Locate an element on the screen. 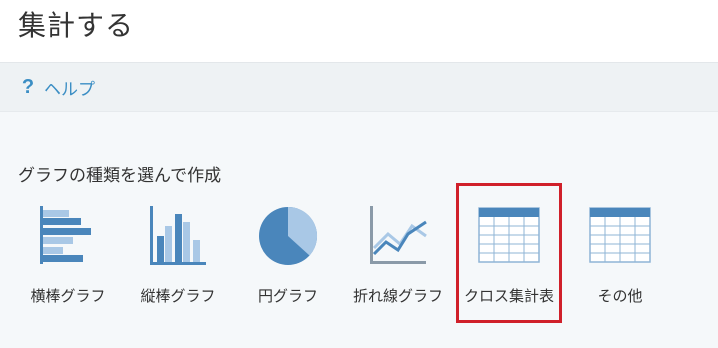  chart-type-other: その他 is located at coordinates (620, 255).